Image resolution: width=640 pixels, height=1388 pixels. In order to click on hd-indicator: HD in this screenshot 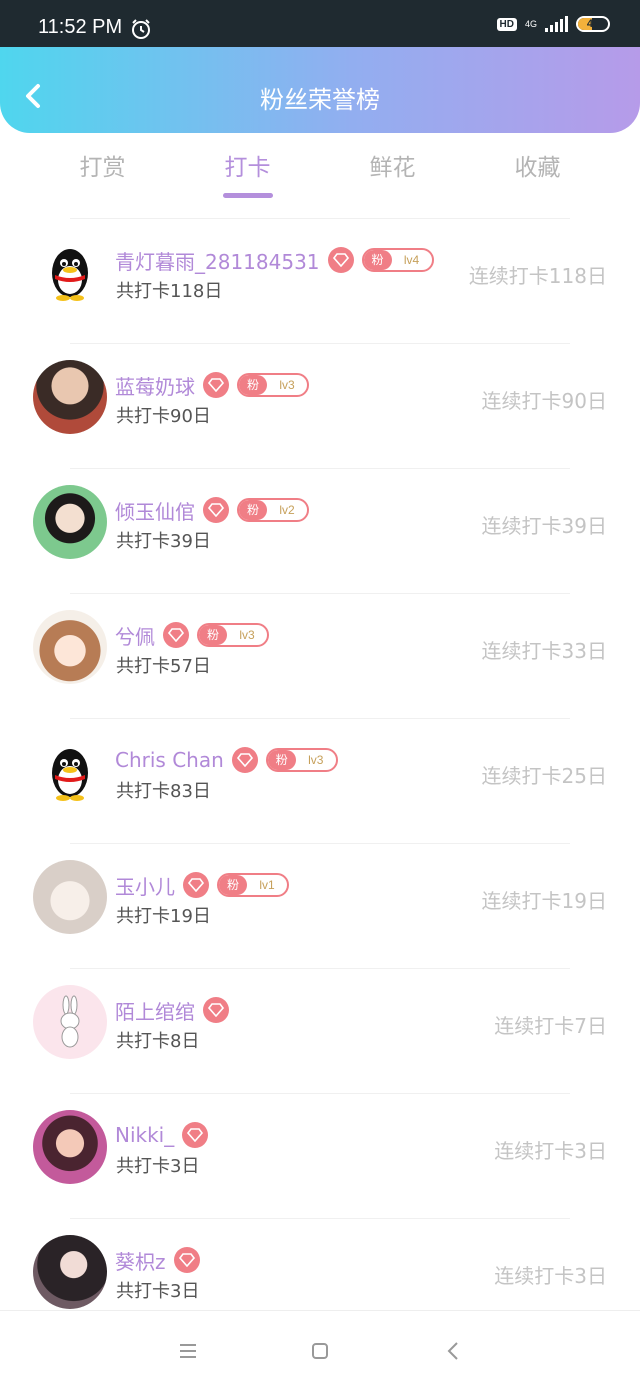, I will do `click(506, 24)`.